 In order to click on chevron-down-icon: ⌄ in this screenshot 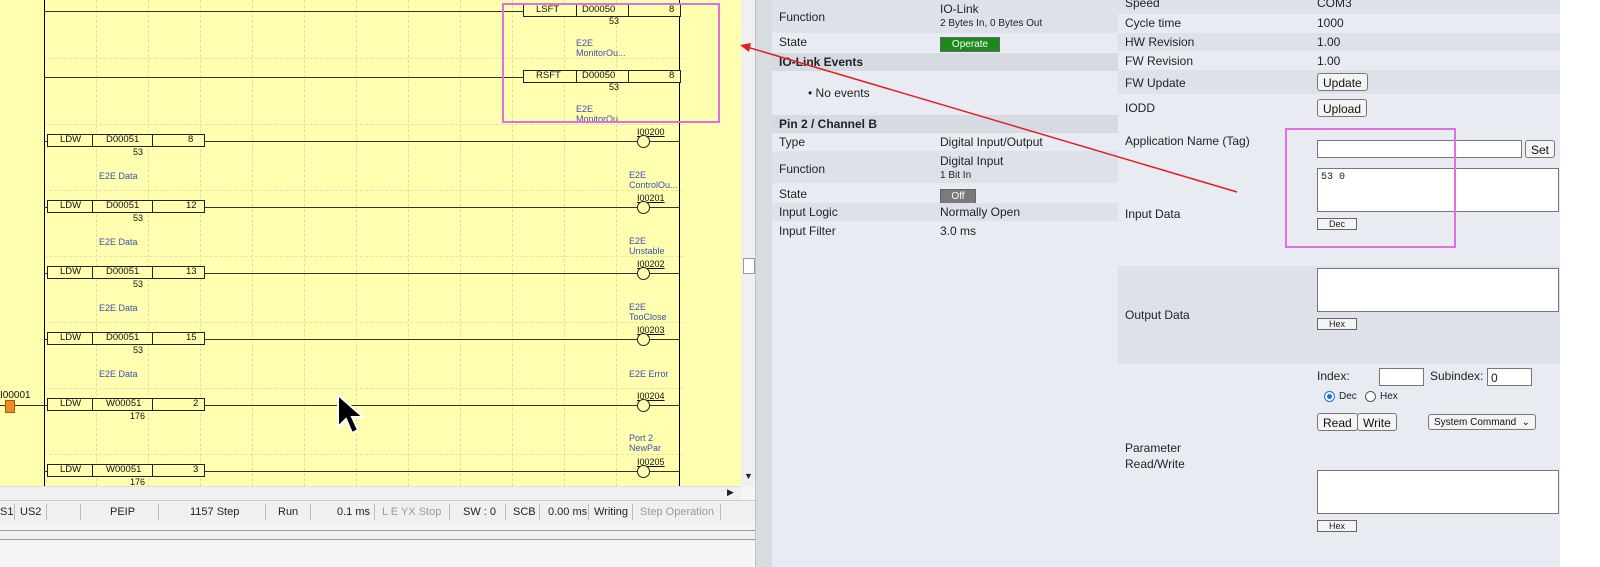, I will do `click(1525, 422)`.